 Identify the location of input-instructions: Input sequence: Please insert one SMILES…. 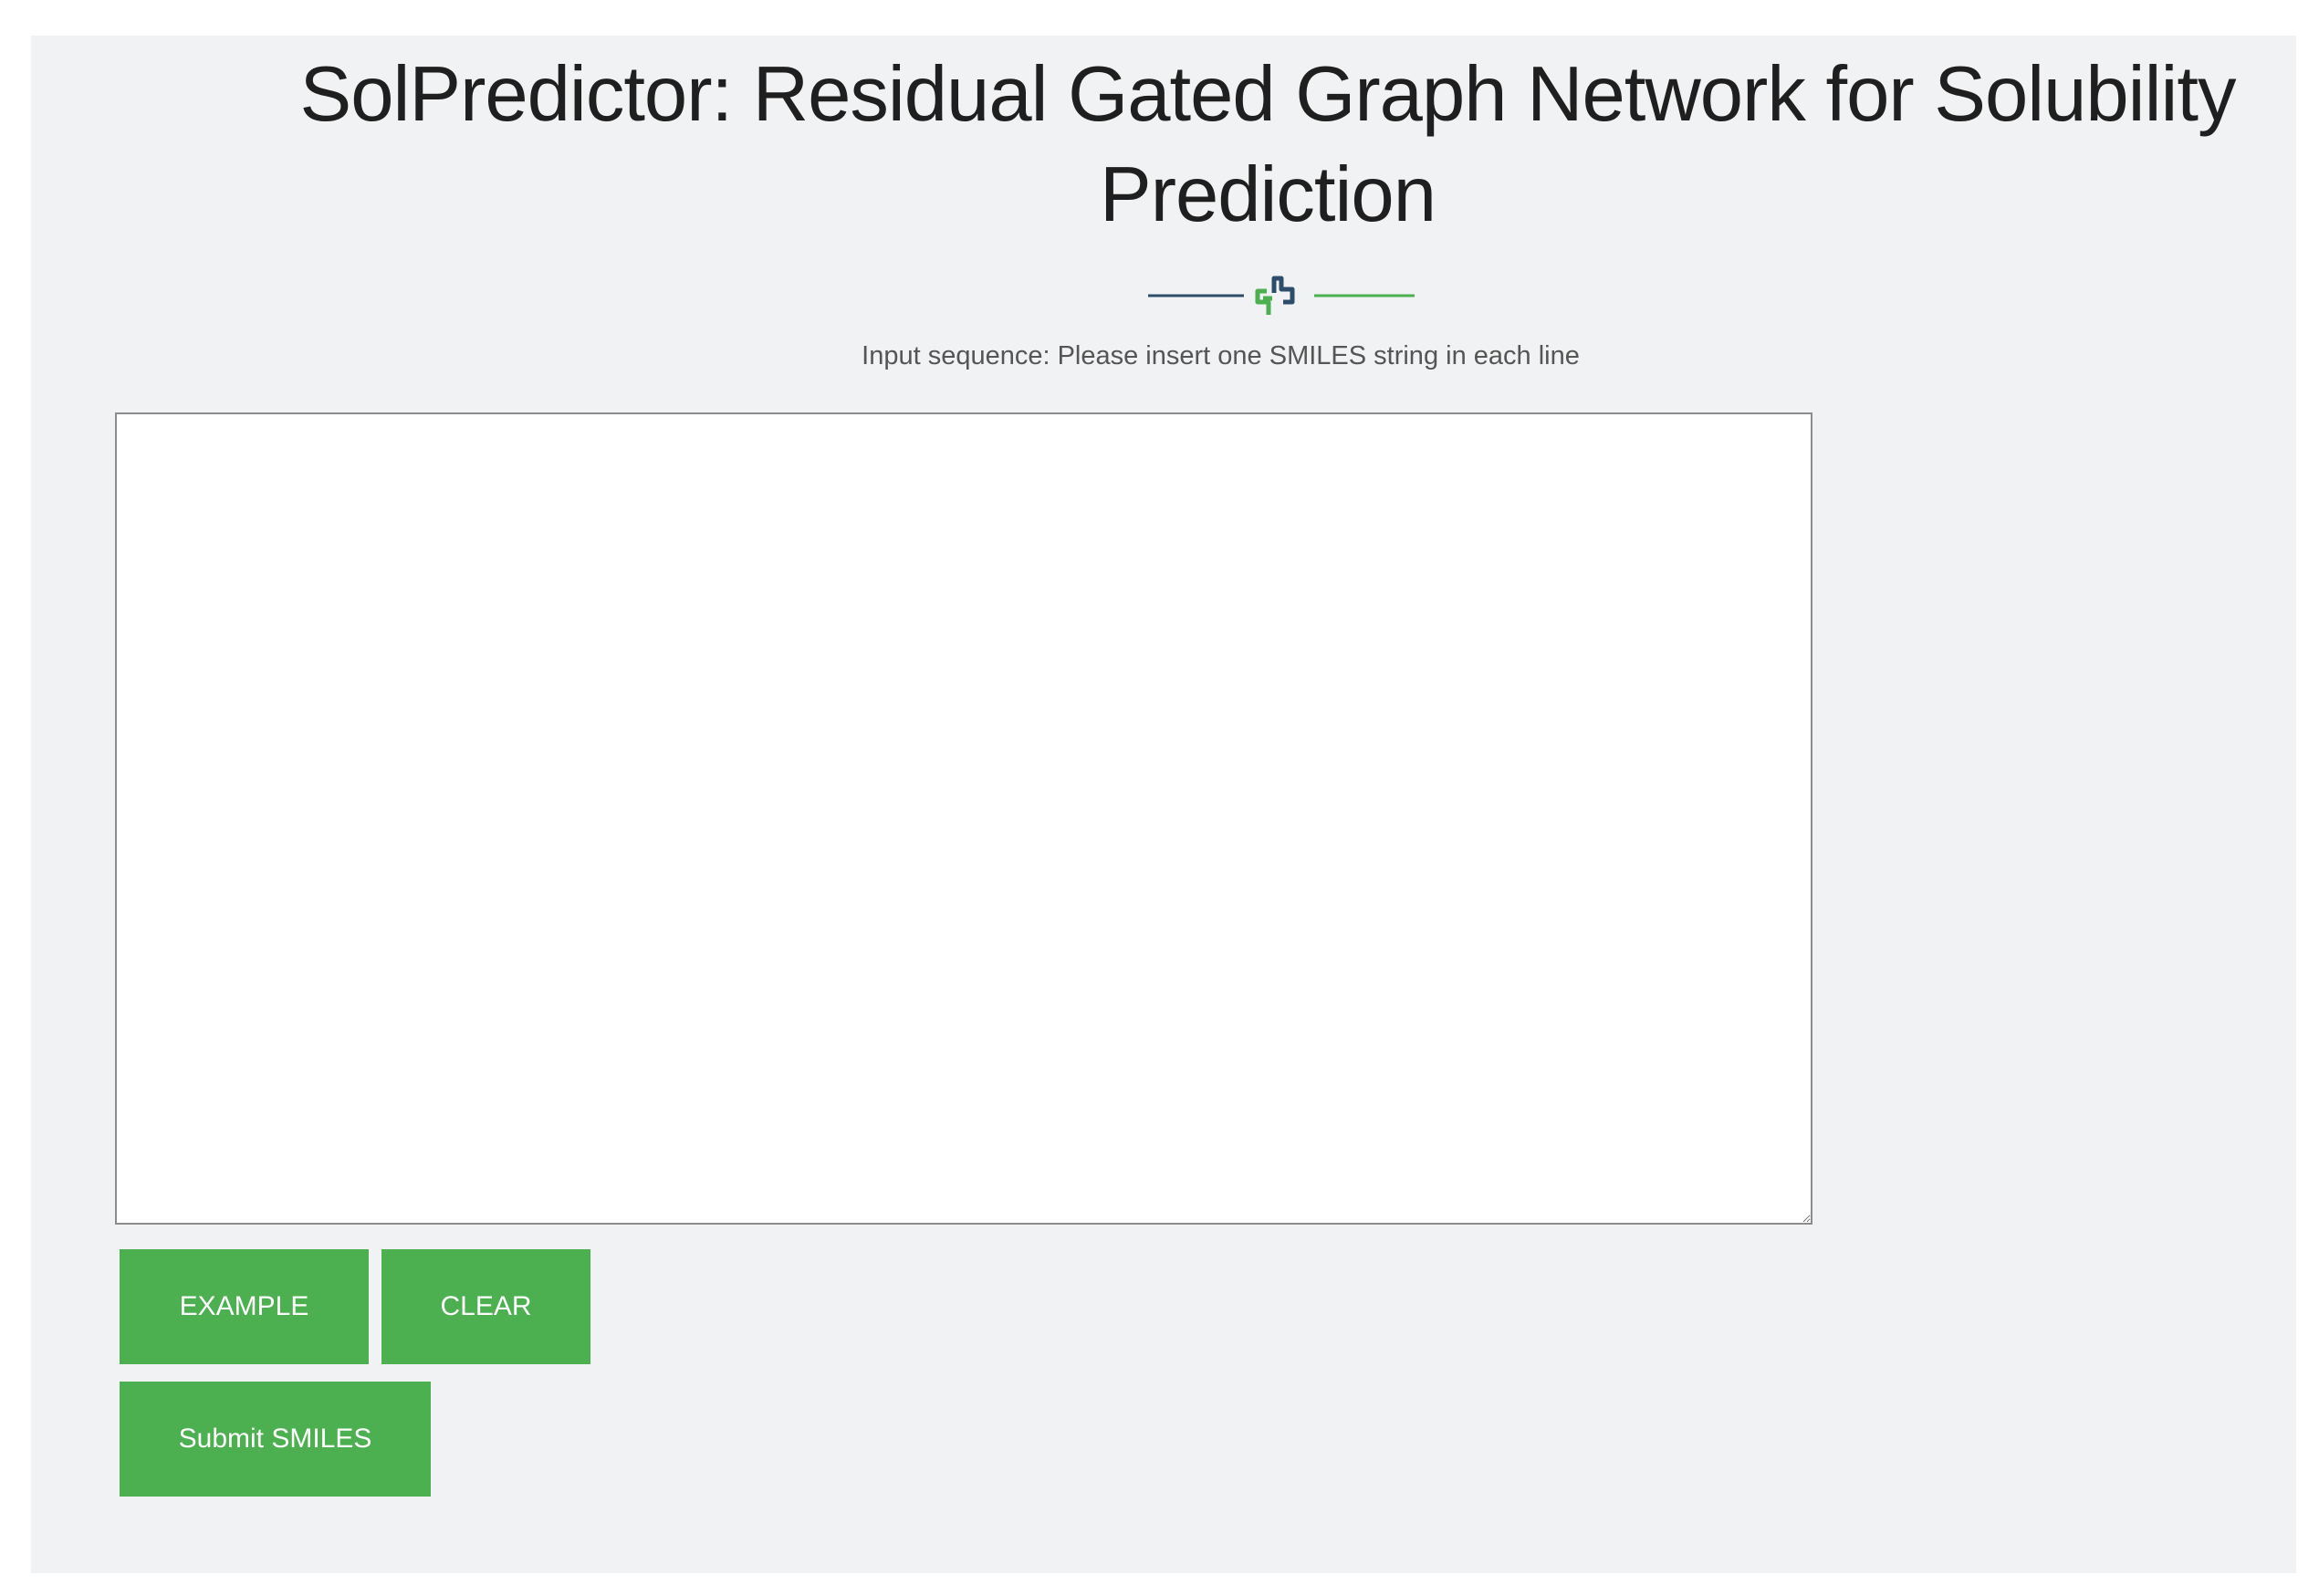
(1221, 356).